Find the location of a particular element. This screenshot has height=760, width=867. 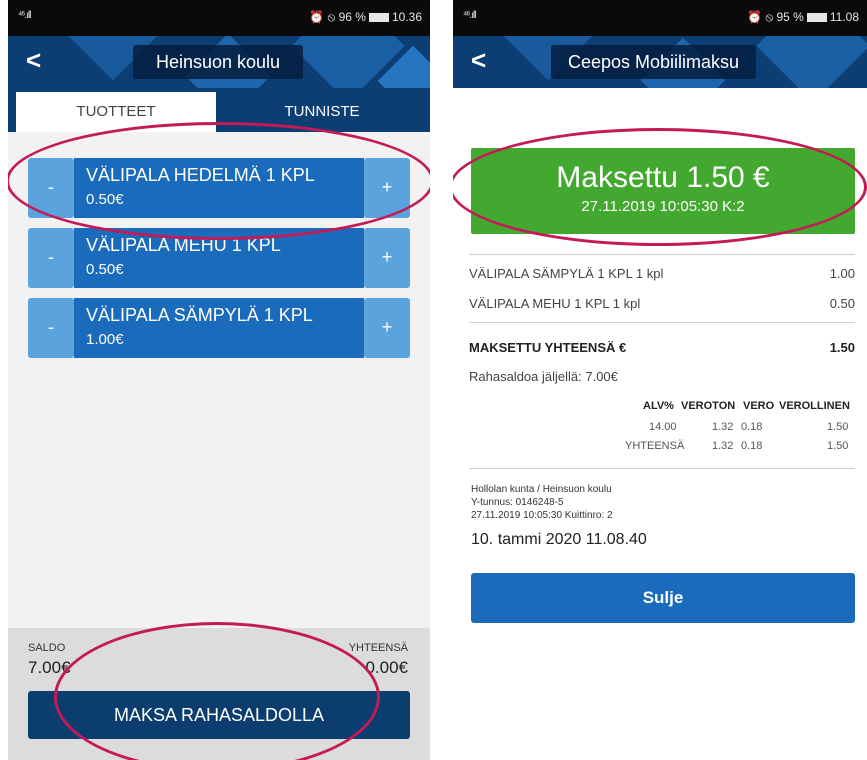

tab-tag: TUNNISTE is located at coordinates (322, 112).